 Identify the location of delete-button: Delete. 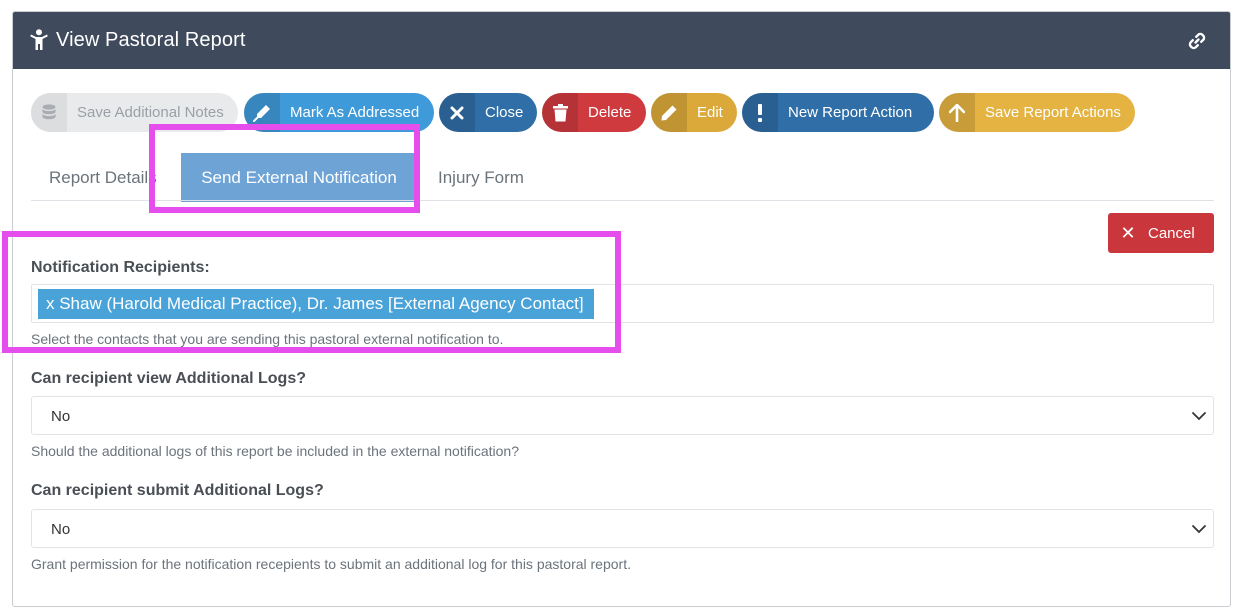
(594, 112).